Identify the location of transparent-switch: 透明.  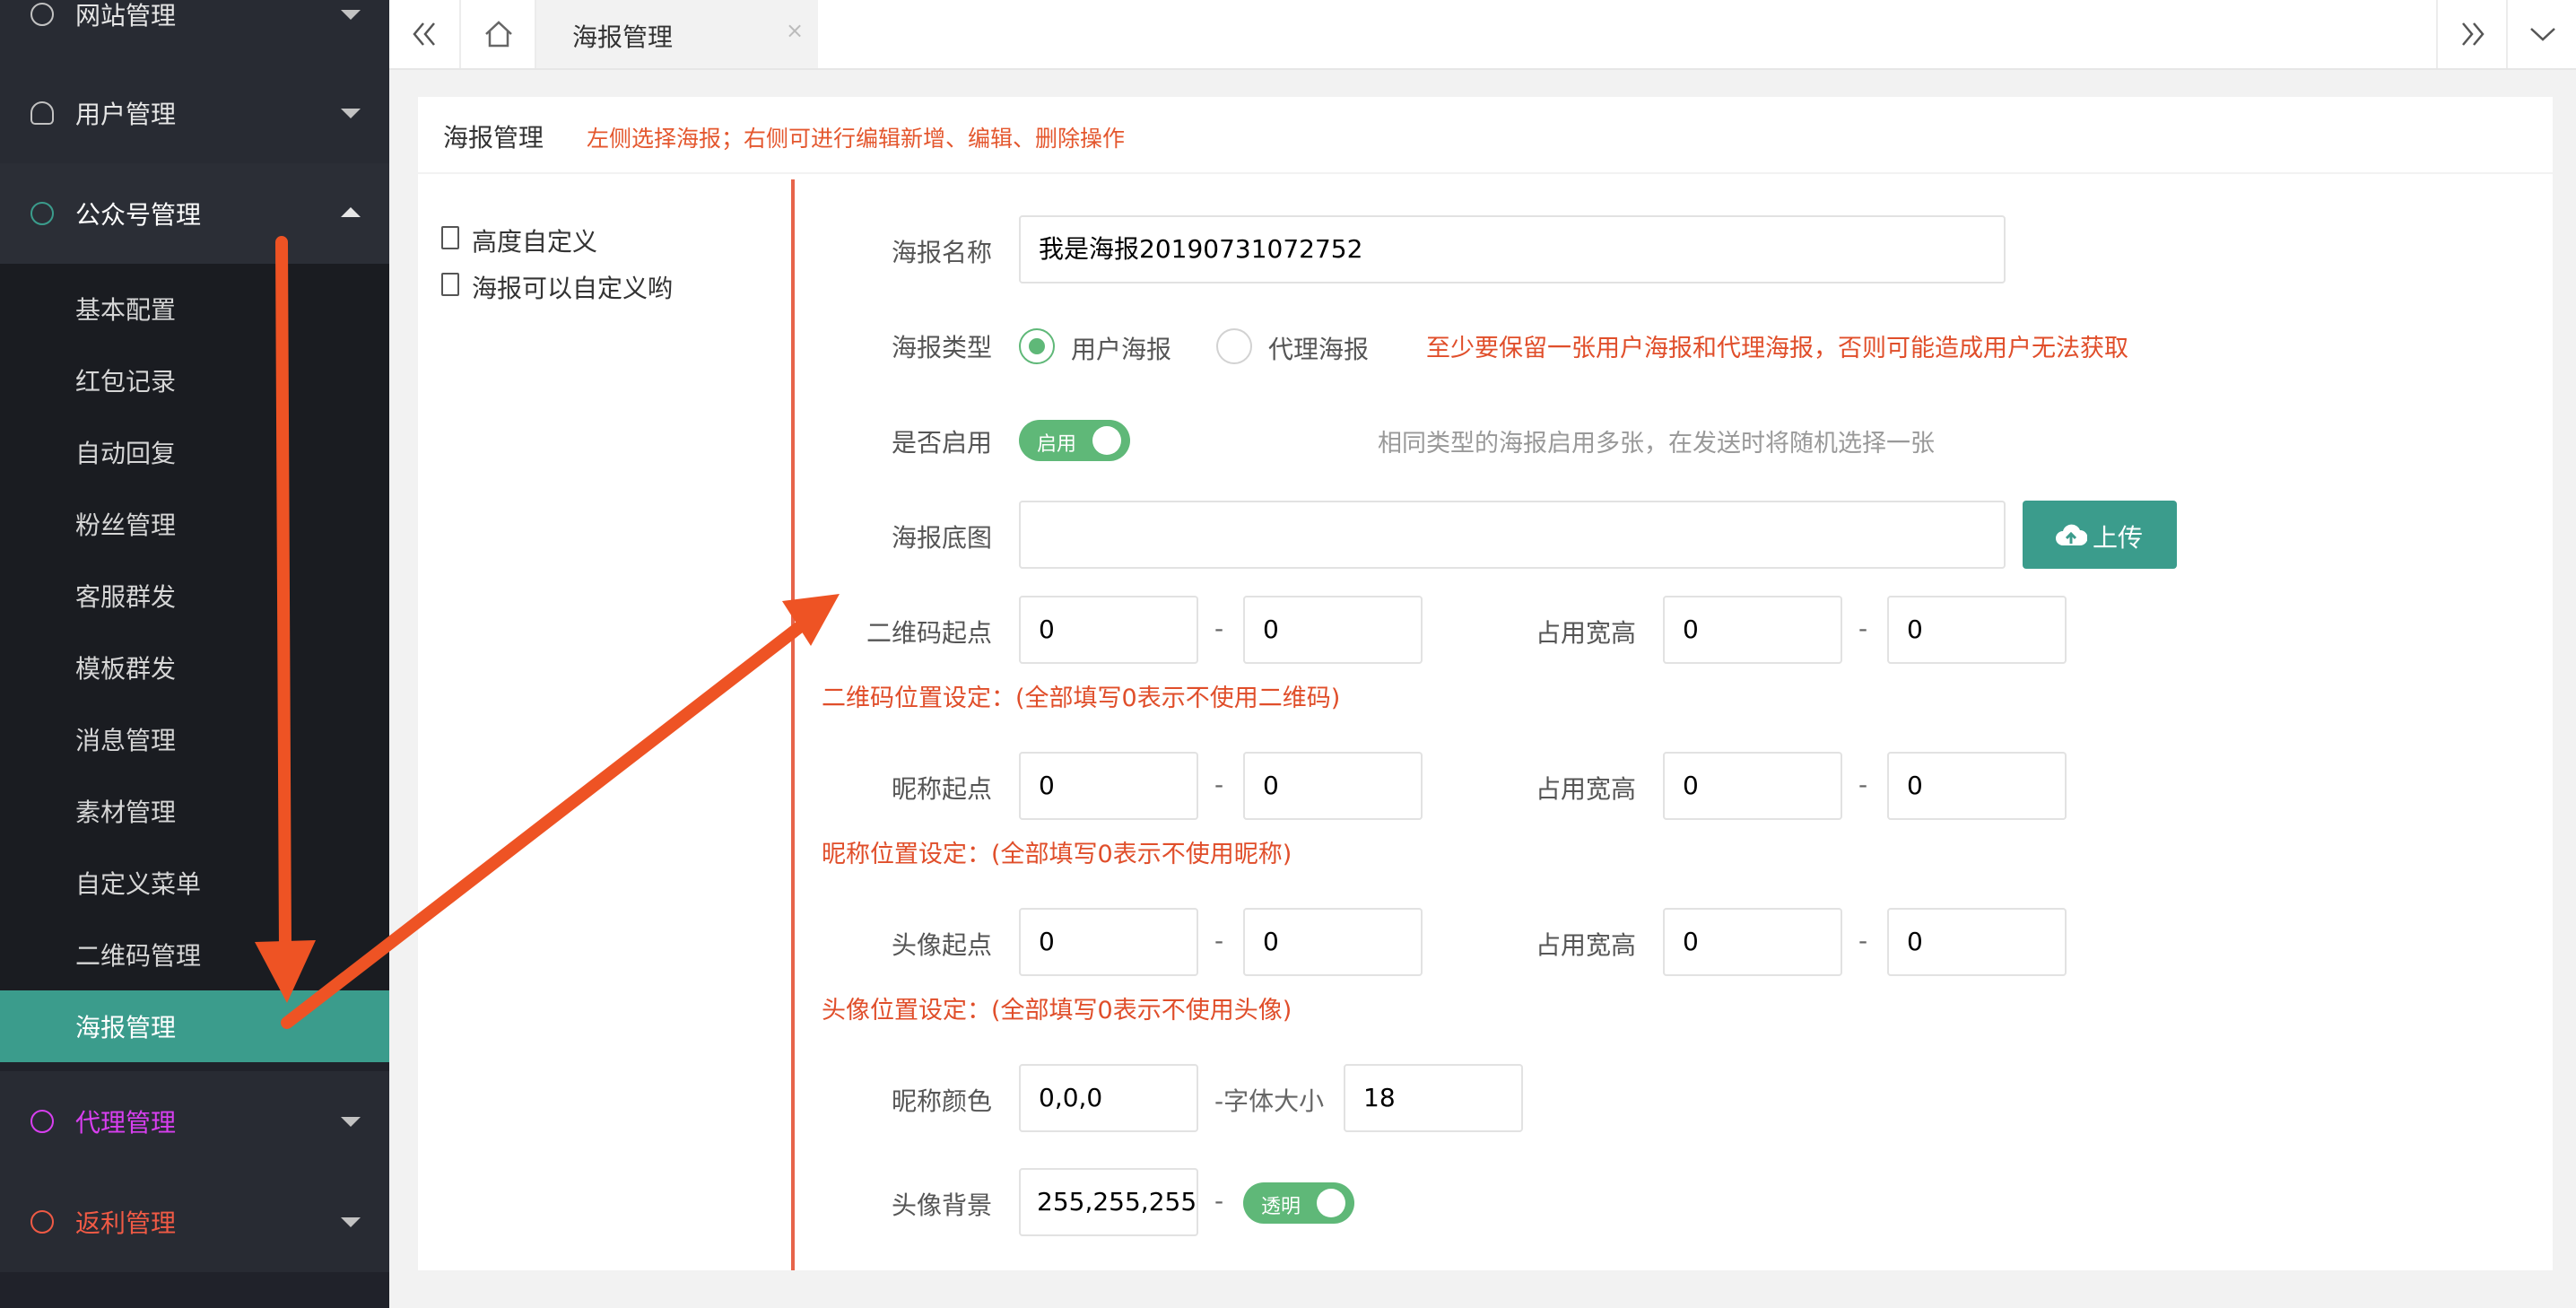
(1298, 1203).